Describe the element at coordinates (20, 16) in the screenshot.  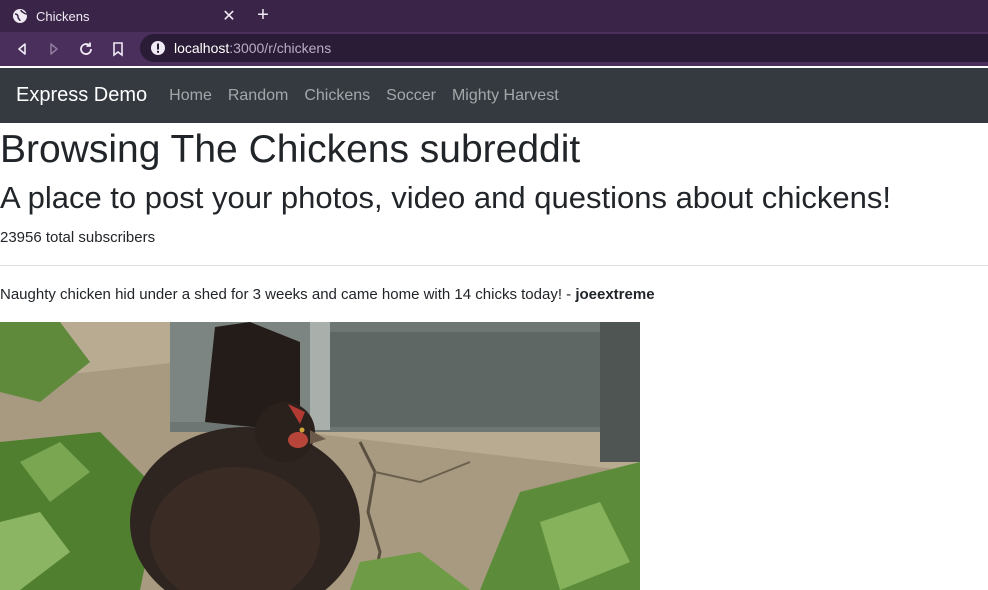
I see `globe-icon` at that location.